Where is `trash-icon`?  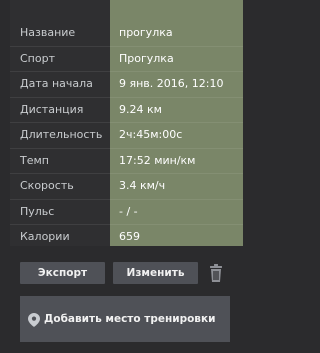
trash-icon is located at coordinates (216, 273).